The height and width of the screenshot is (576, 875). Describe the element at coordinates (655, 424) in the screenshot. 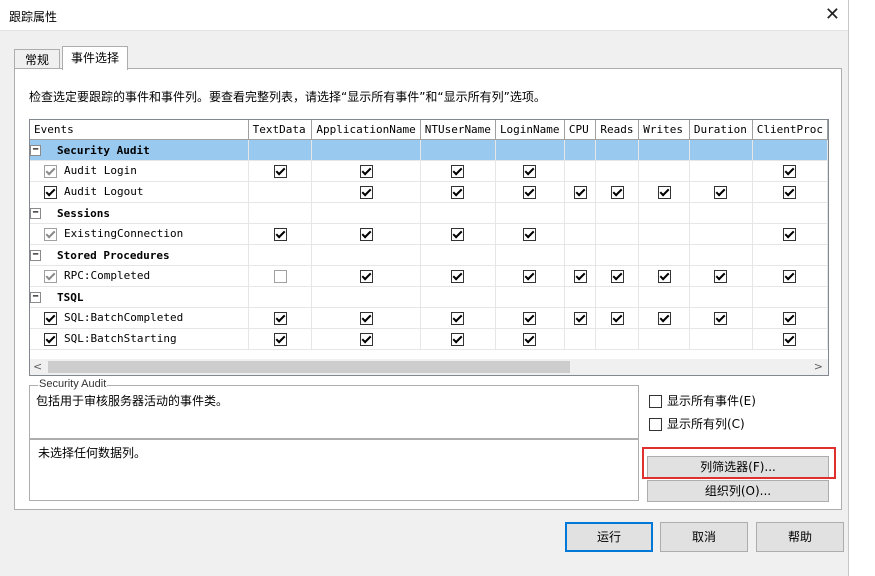

I see `show-all-columns-checkbox` at that location.